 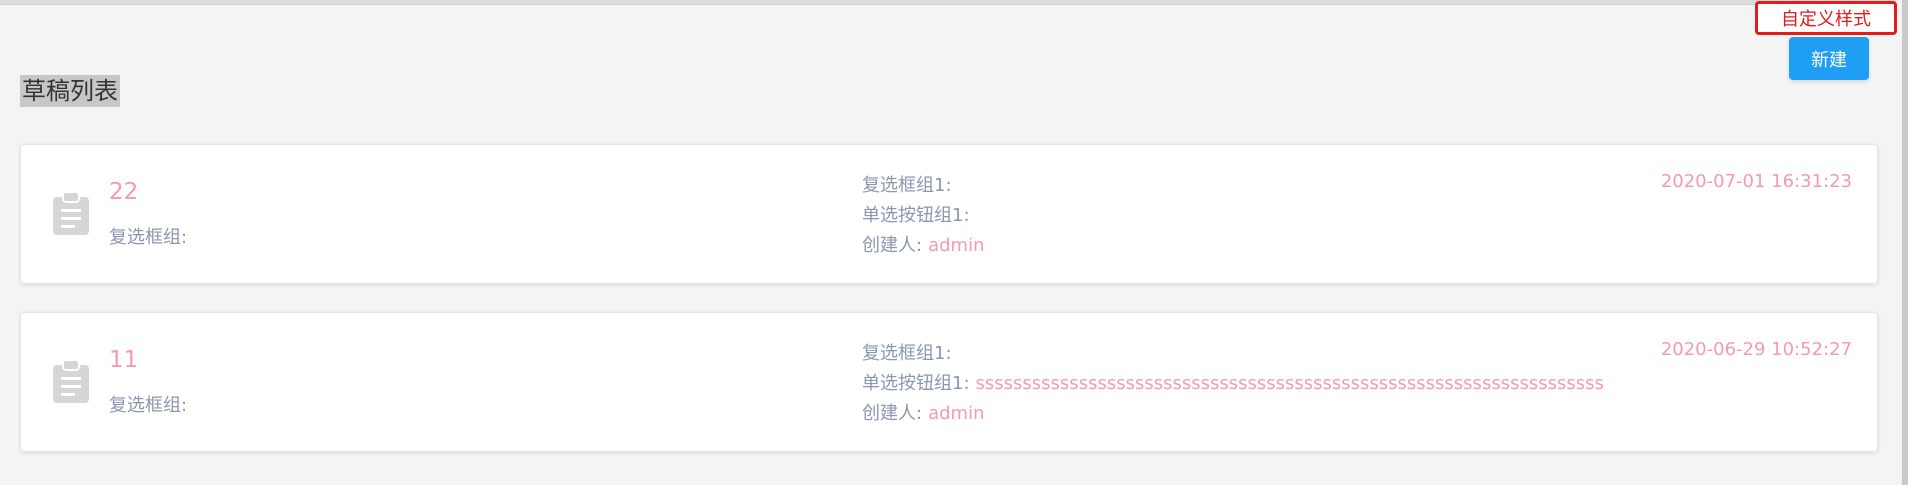 I want to click on draft-date: 2020-07-01 16:31:23, so click(x=1756, y=181).